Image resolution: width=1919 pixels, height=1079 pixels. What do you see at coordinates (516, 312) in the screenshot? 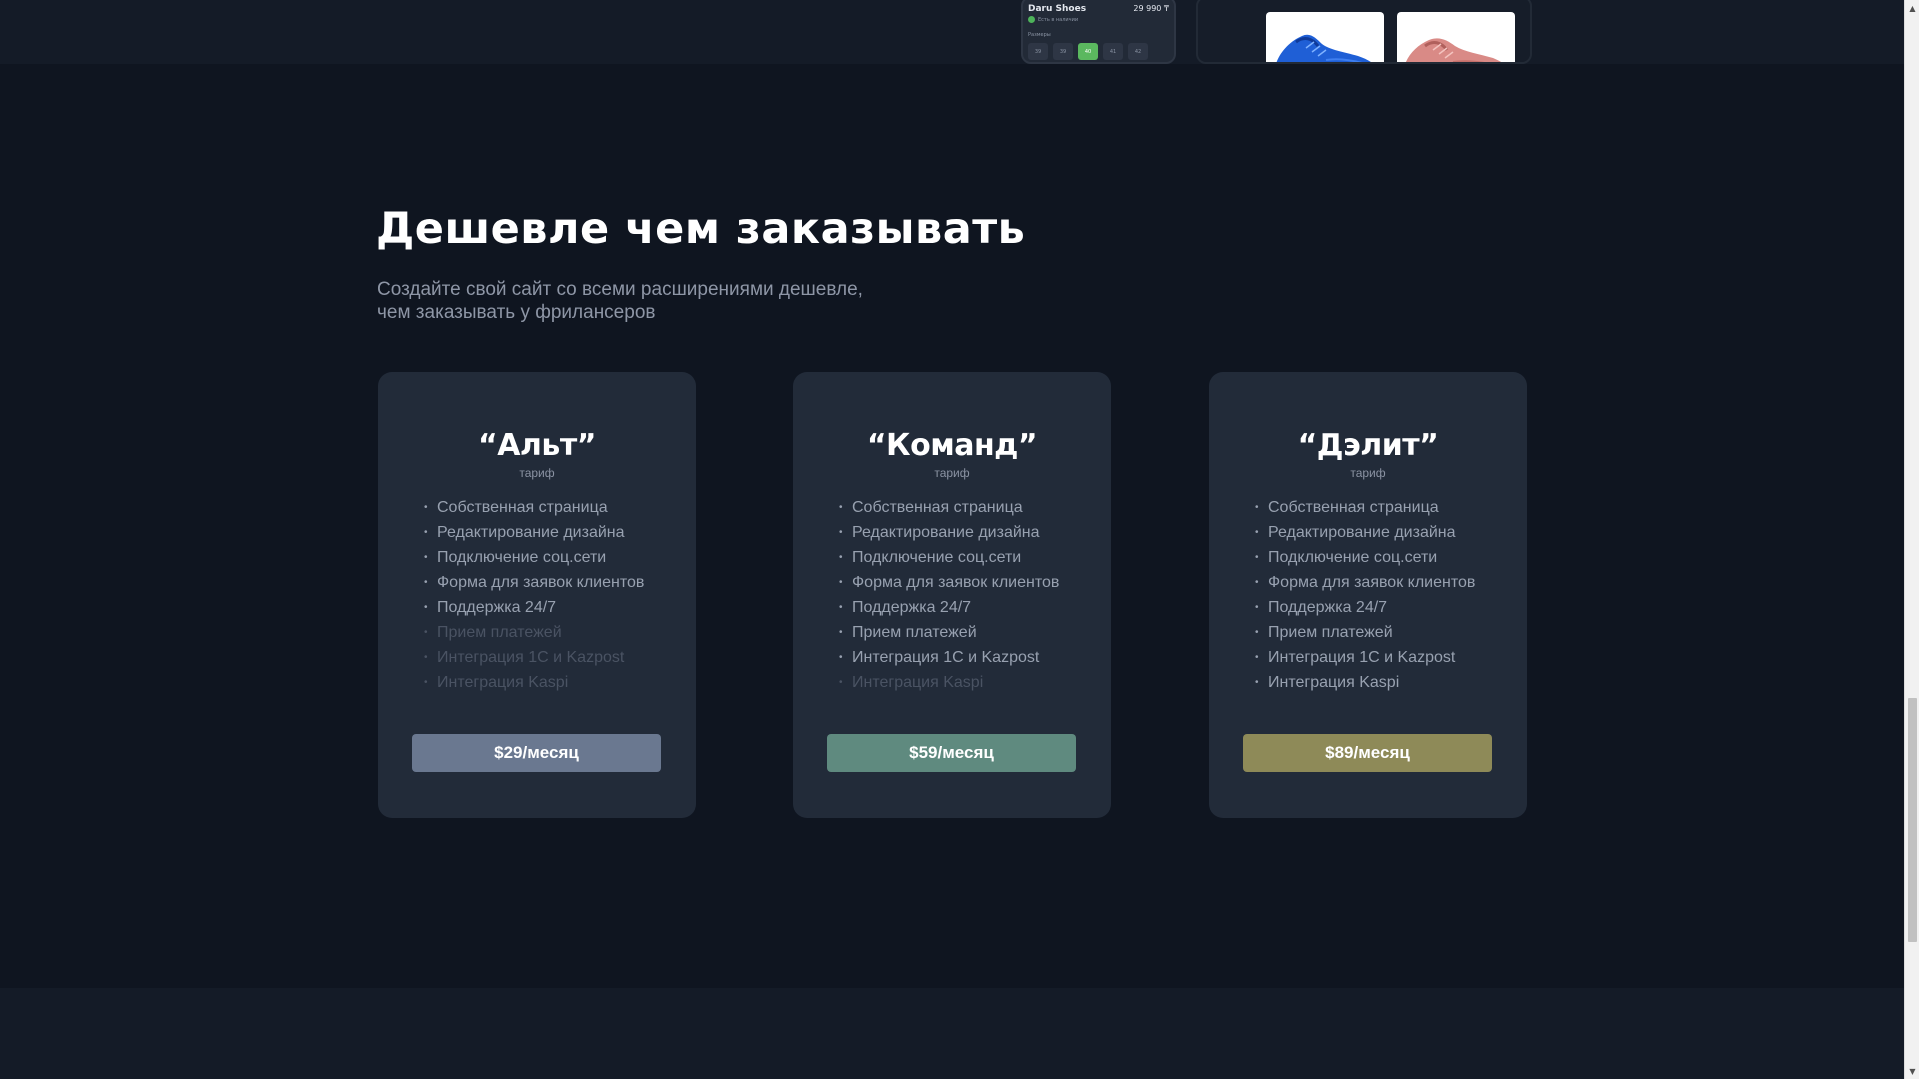
I see `subtitle-line-2: чем заказывать у фрилансеров` at bounding box center [516, 312].